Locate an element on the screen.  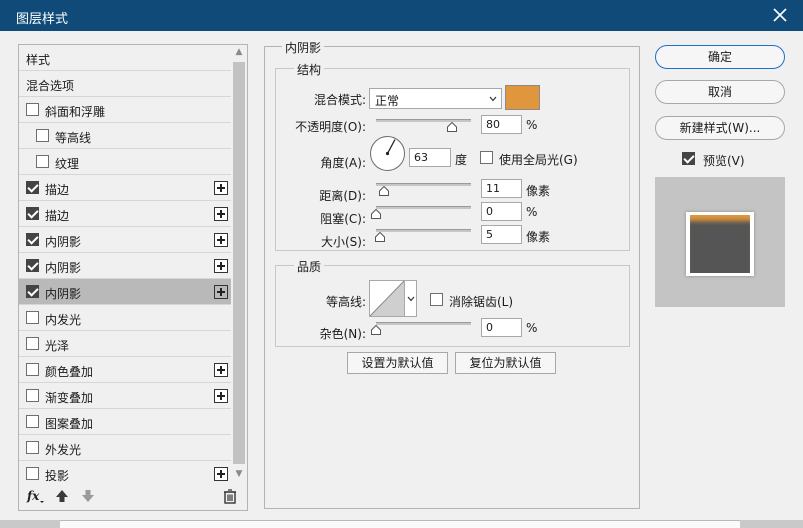
scroll-up-arrow-icon: ▲ is located at coordinates (239, 52).